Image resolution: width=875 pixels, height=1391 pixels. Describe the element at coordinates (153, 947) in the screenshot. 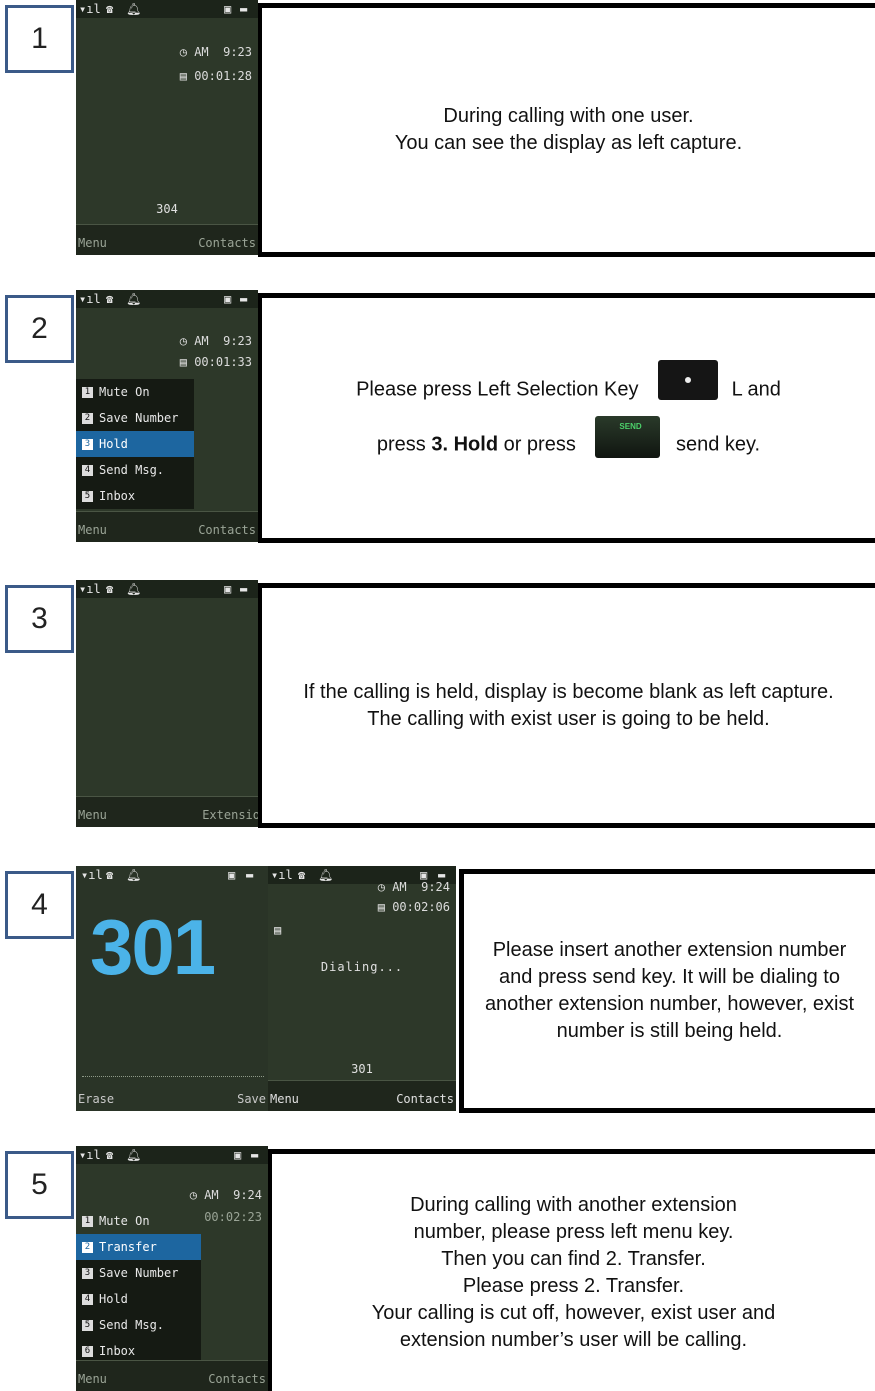

I see `entered-number: 301` at that location.